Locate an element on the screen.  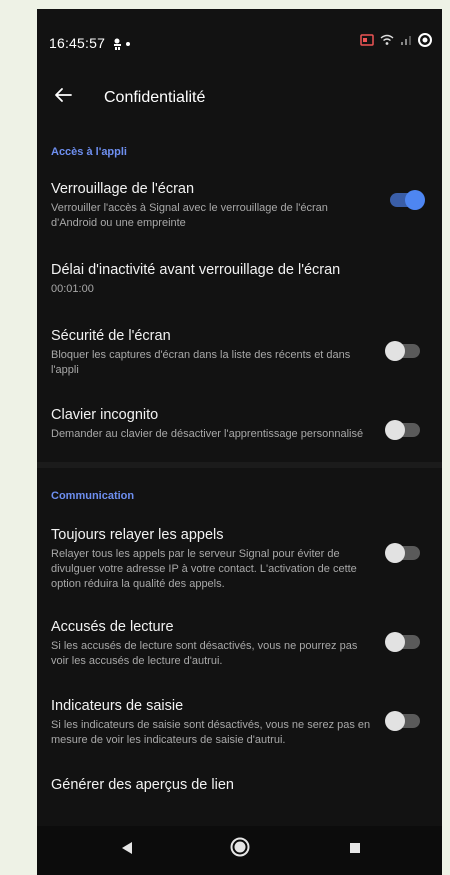
arrow-left-icon is located at coordinates (63, 95).